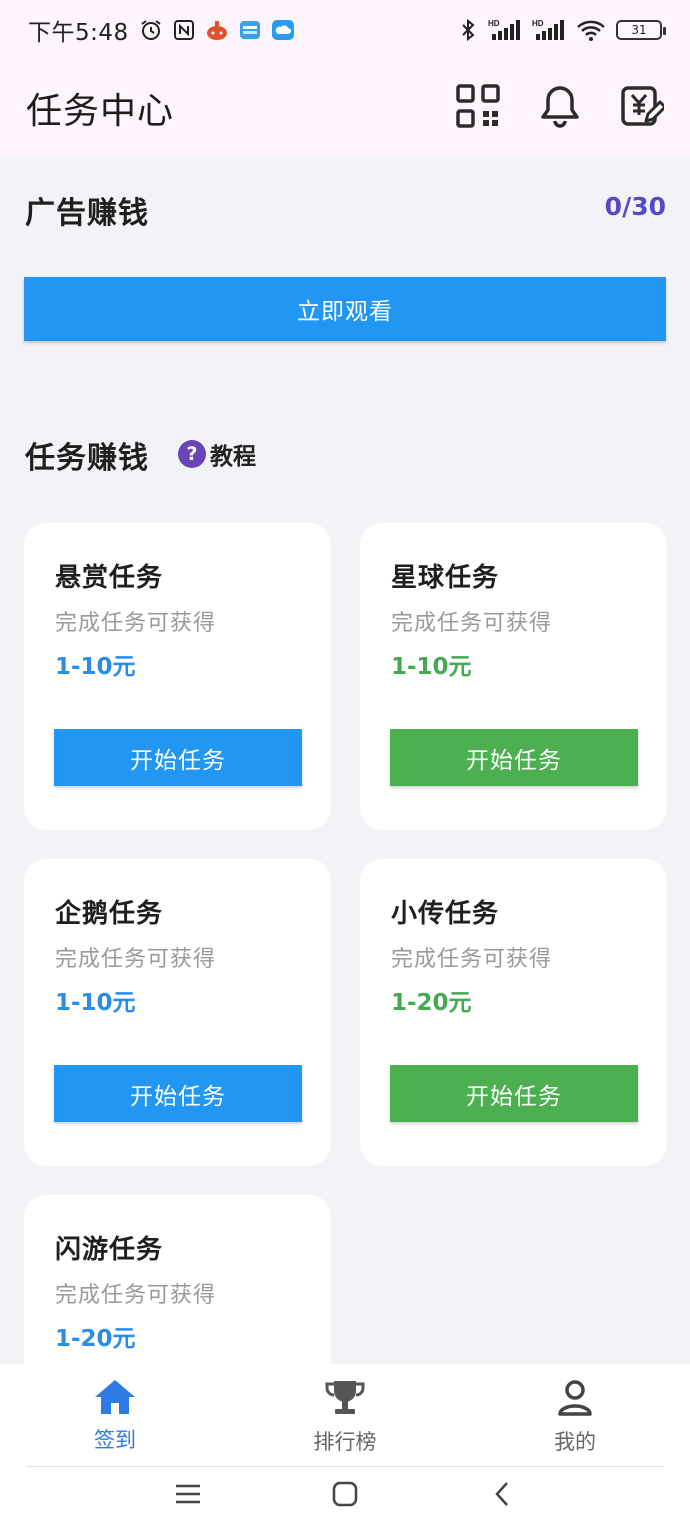 The height and width of the screenshot is (1525, 690). I want to click on qr-scan-button, so click(478, 108).